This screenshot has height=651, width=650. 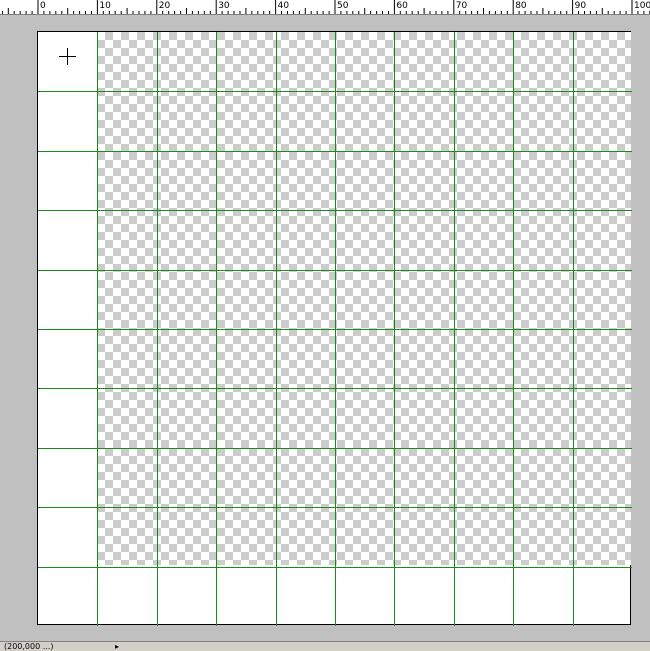 What do you see at coordinates (165, 6) in the screenshot?
I see `ruler-label: 20` at bounding box center [165, 6].